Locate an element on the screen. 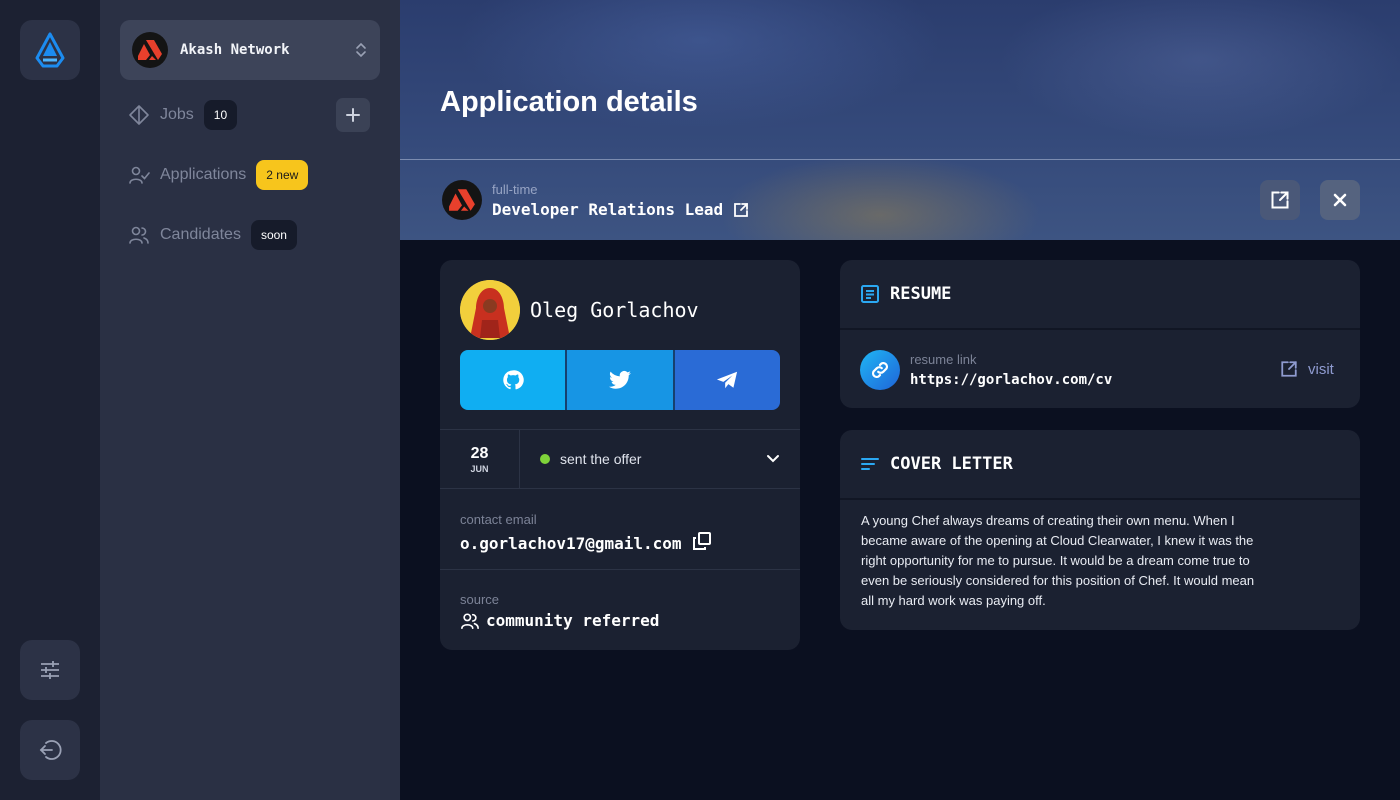  close-button is located at coordinates (1340, 200).